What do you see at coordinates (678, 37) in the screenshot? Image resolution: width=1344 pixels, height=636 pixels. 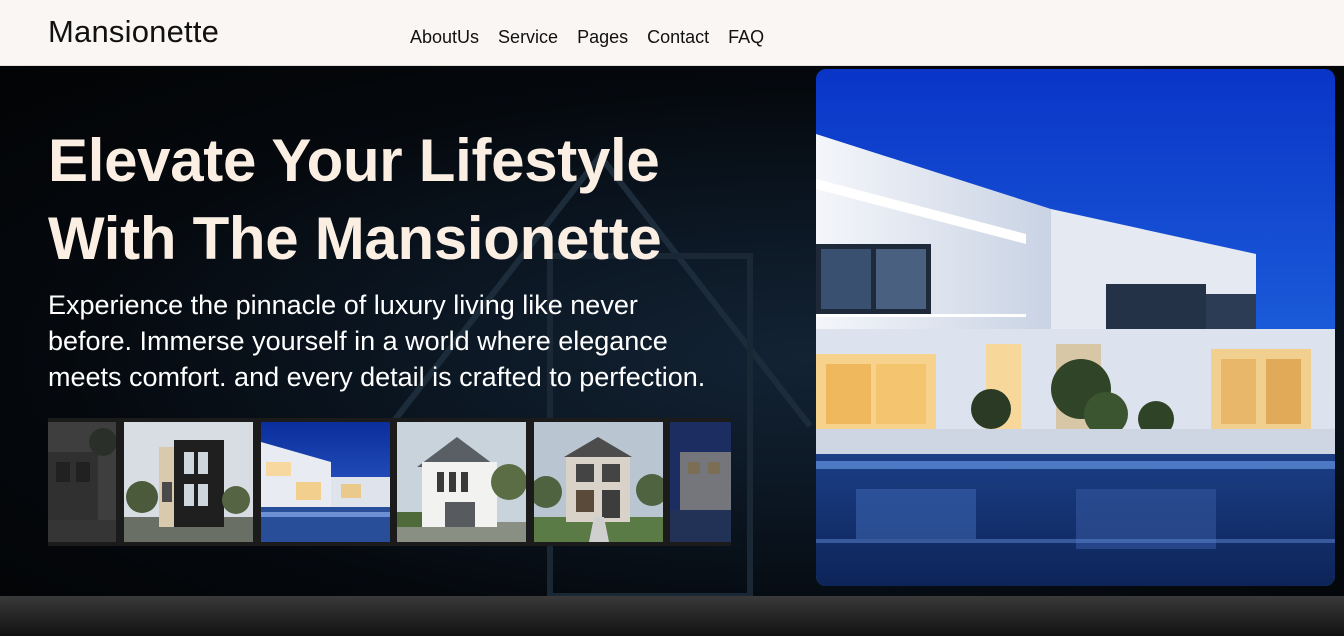 I see `nav-link-contact: Contact` at bounding box center [678, 37].